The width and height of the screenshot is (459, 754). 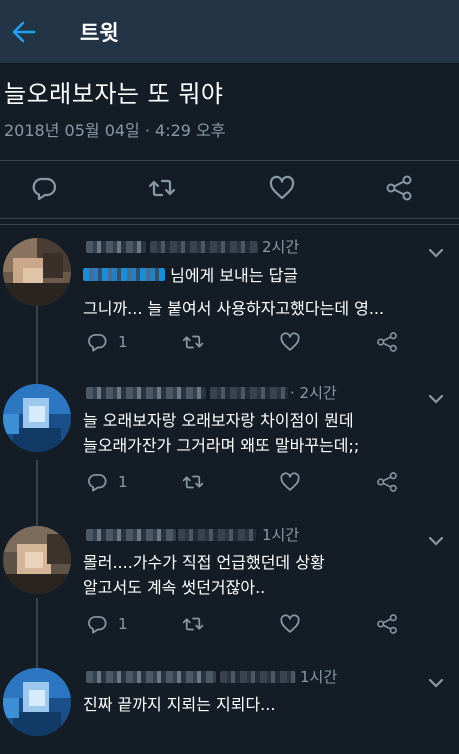 What do you see at coordinates (115, 130) in the screenshot?
I see `tweet-timestamp: 2018년 05월 04일 · 4:29 오후` at bounding box center [115, 130].